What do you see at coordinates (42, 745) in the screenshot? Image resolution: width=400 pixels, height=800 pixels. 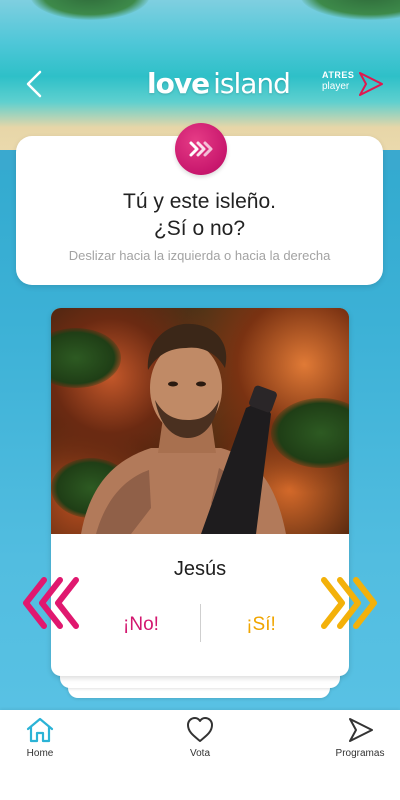 I see `nav-home: Home` at bounding box center [42, 745].